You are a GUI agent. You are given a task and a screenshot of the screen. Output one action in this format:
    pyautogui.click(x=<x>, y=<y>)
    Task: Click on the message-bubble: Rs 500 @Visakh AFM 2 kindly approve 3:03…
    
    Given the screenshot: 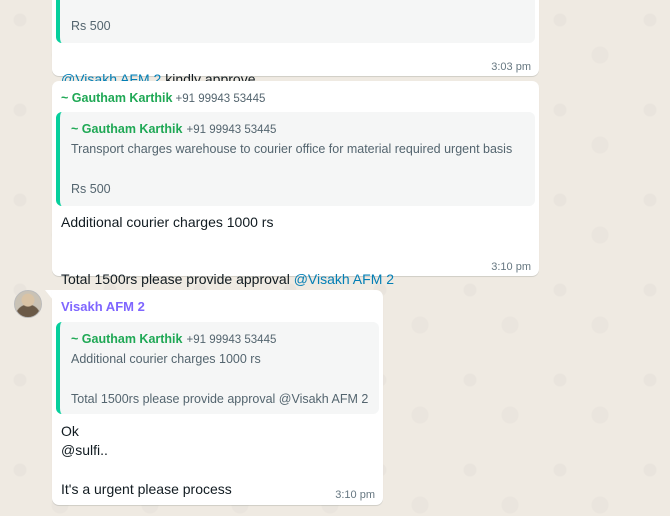 What is the action you would take?
    pyautogui.click(x=295, y=43)
    